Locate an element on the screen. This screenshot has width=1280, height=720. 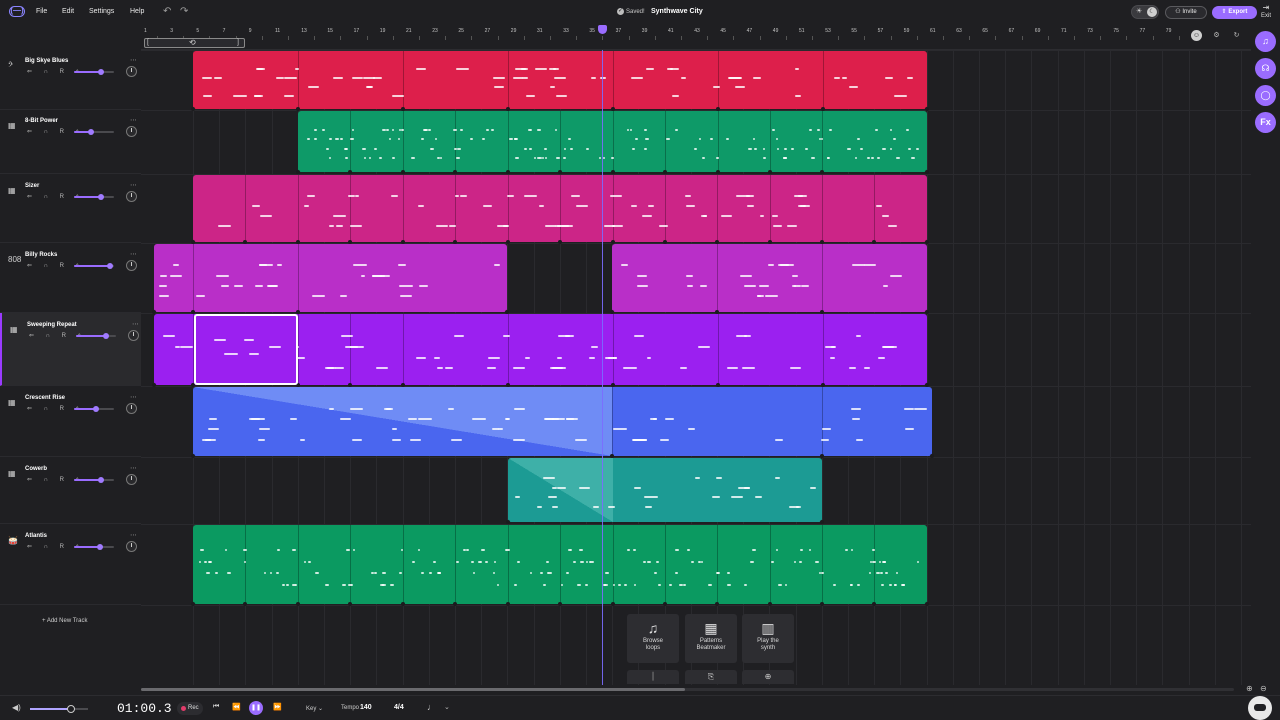
playhead-handle is located at coordinates (602, 29).